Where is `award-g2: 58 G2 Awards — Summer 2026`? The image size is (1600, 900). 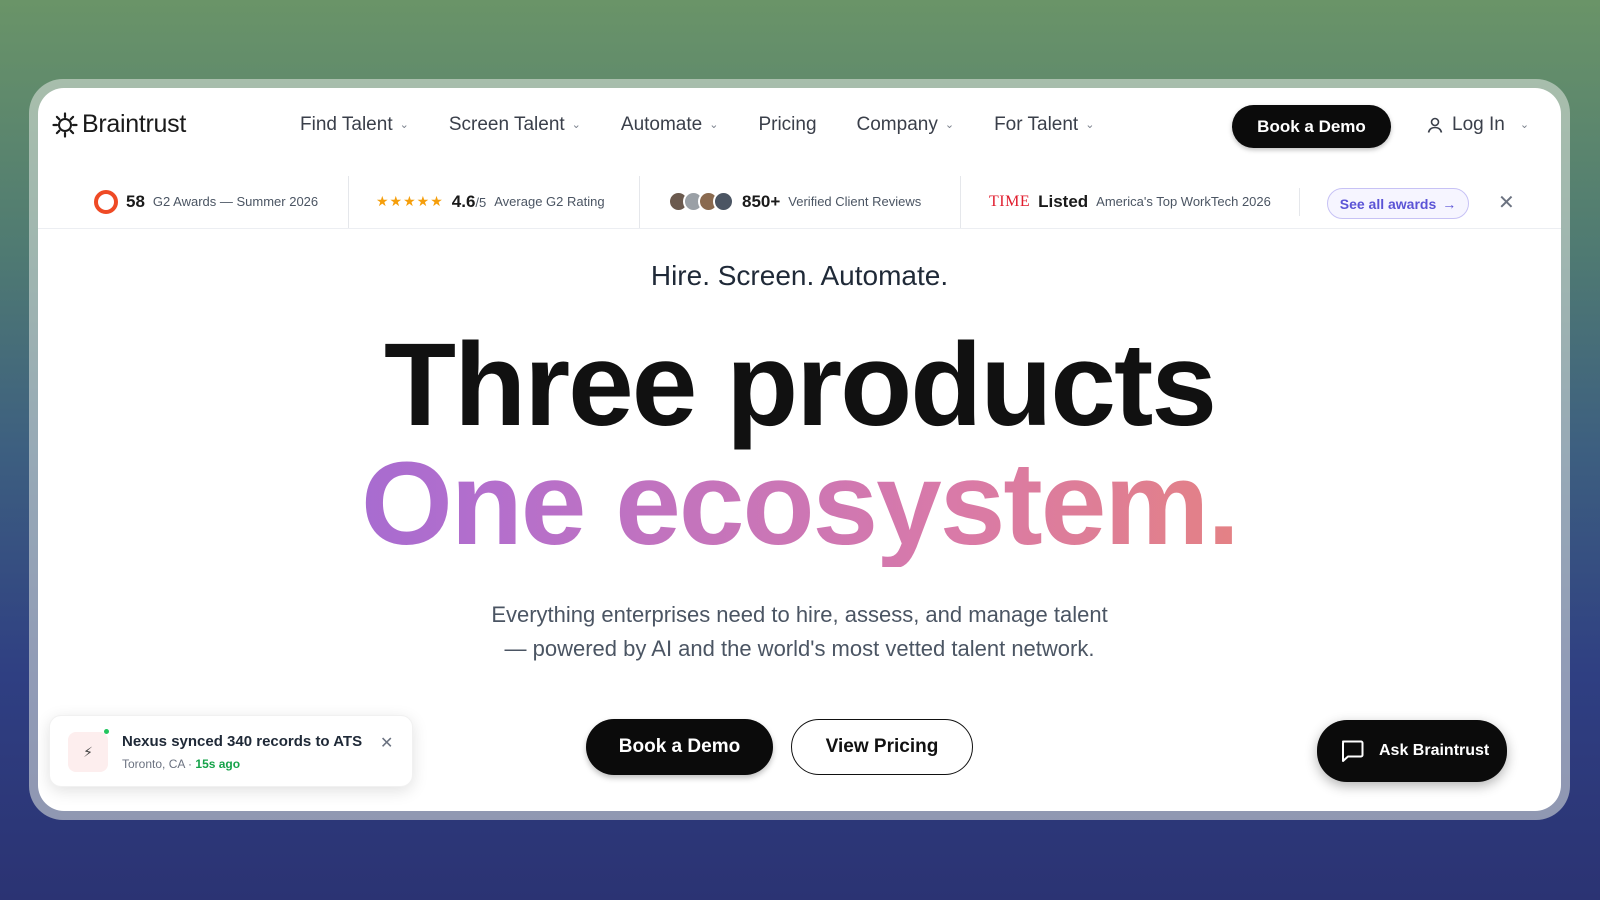
award-g2: 58 G2 Awards — Summer 2026 is located at coordinates (206, 201).